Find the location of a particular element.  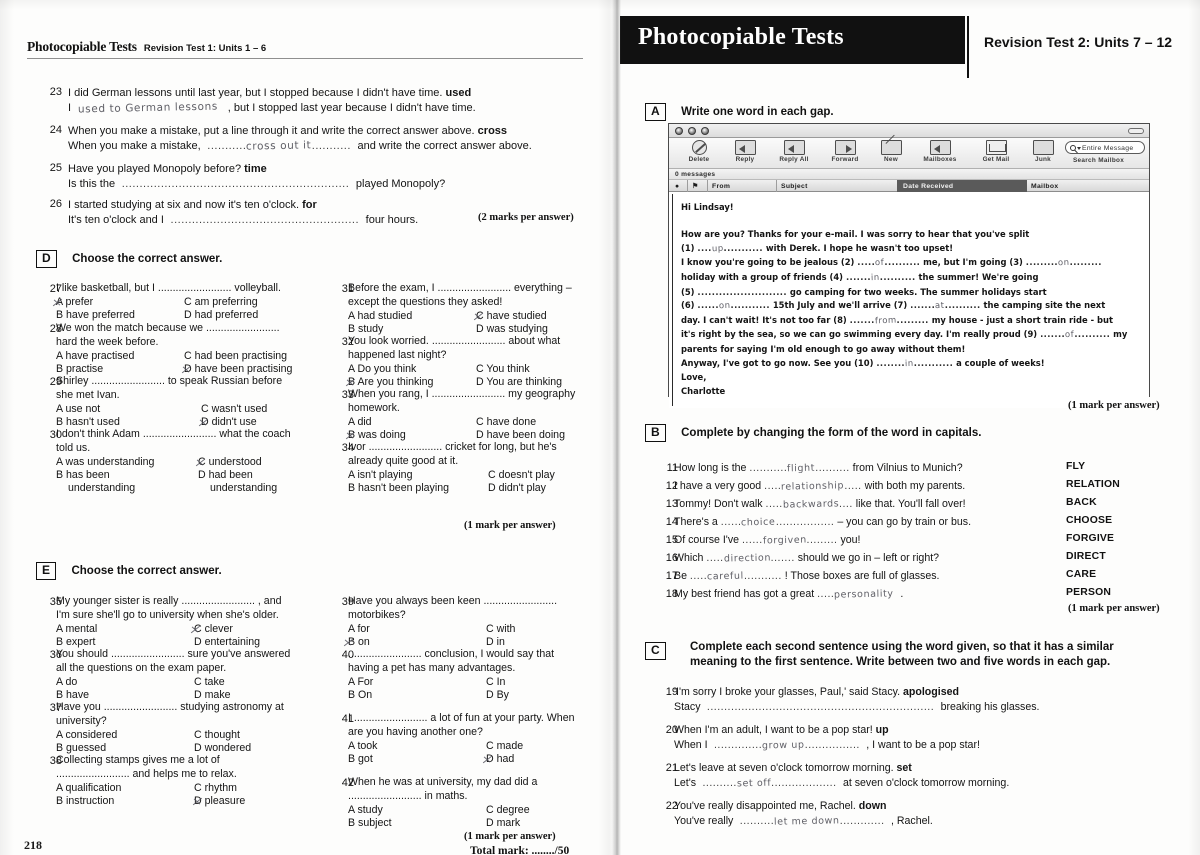

q29-stem-2: she met Ivan. is located at coordinates (88, 394).